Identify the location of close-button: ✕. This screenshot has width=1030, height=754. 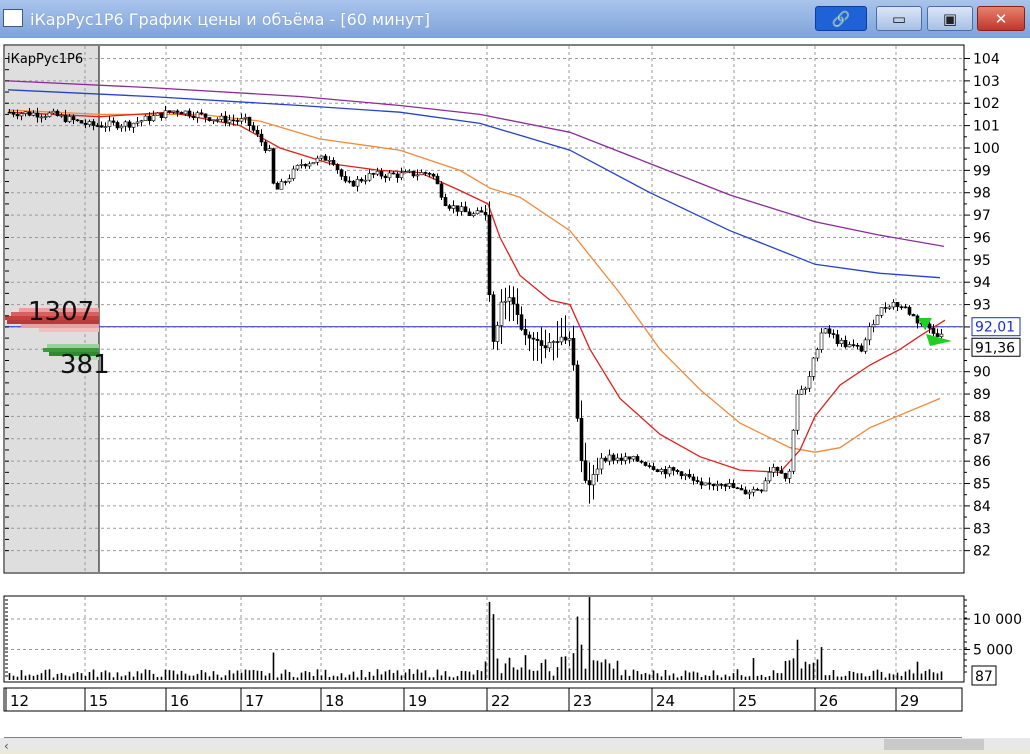
(1001, 18).